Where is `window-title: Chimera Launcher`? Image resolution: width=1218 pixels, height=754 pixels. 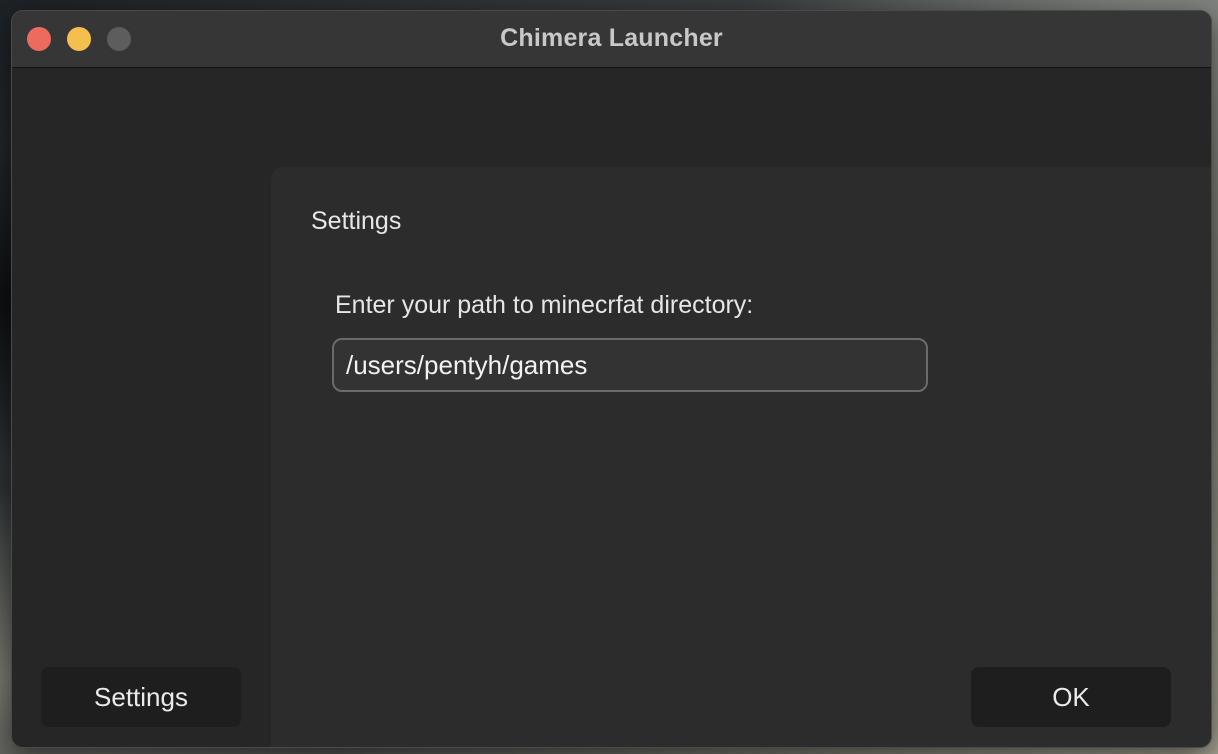
window-title: Chimera Launcher is located at coordinates (611, 38).